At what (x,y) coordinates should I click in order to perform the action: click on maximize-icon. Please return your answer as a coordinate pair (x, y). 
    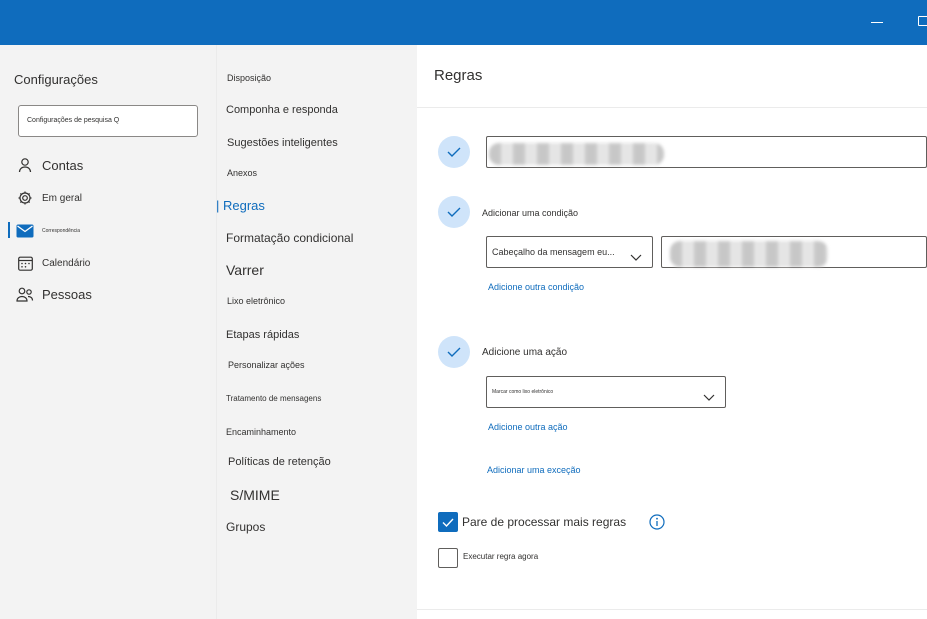
    Looking at the image, I should click on (922, 21).